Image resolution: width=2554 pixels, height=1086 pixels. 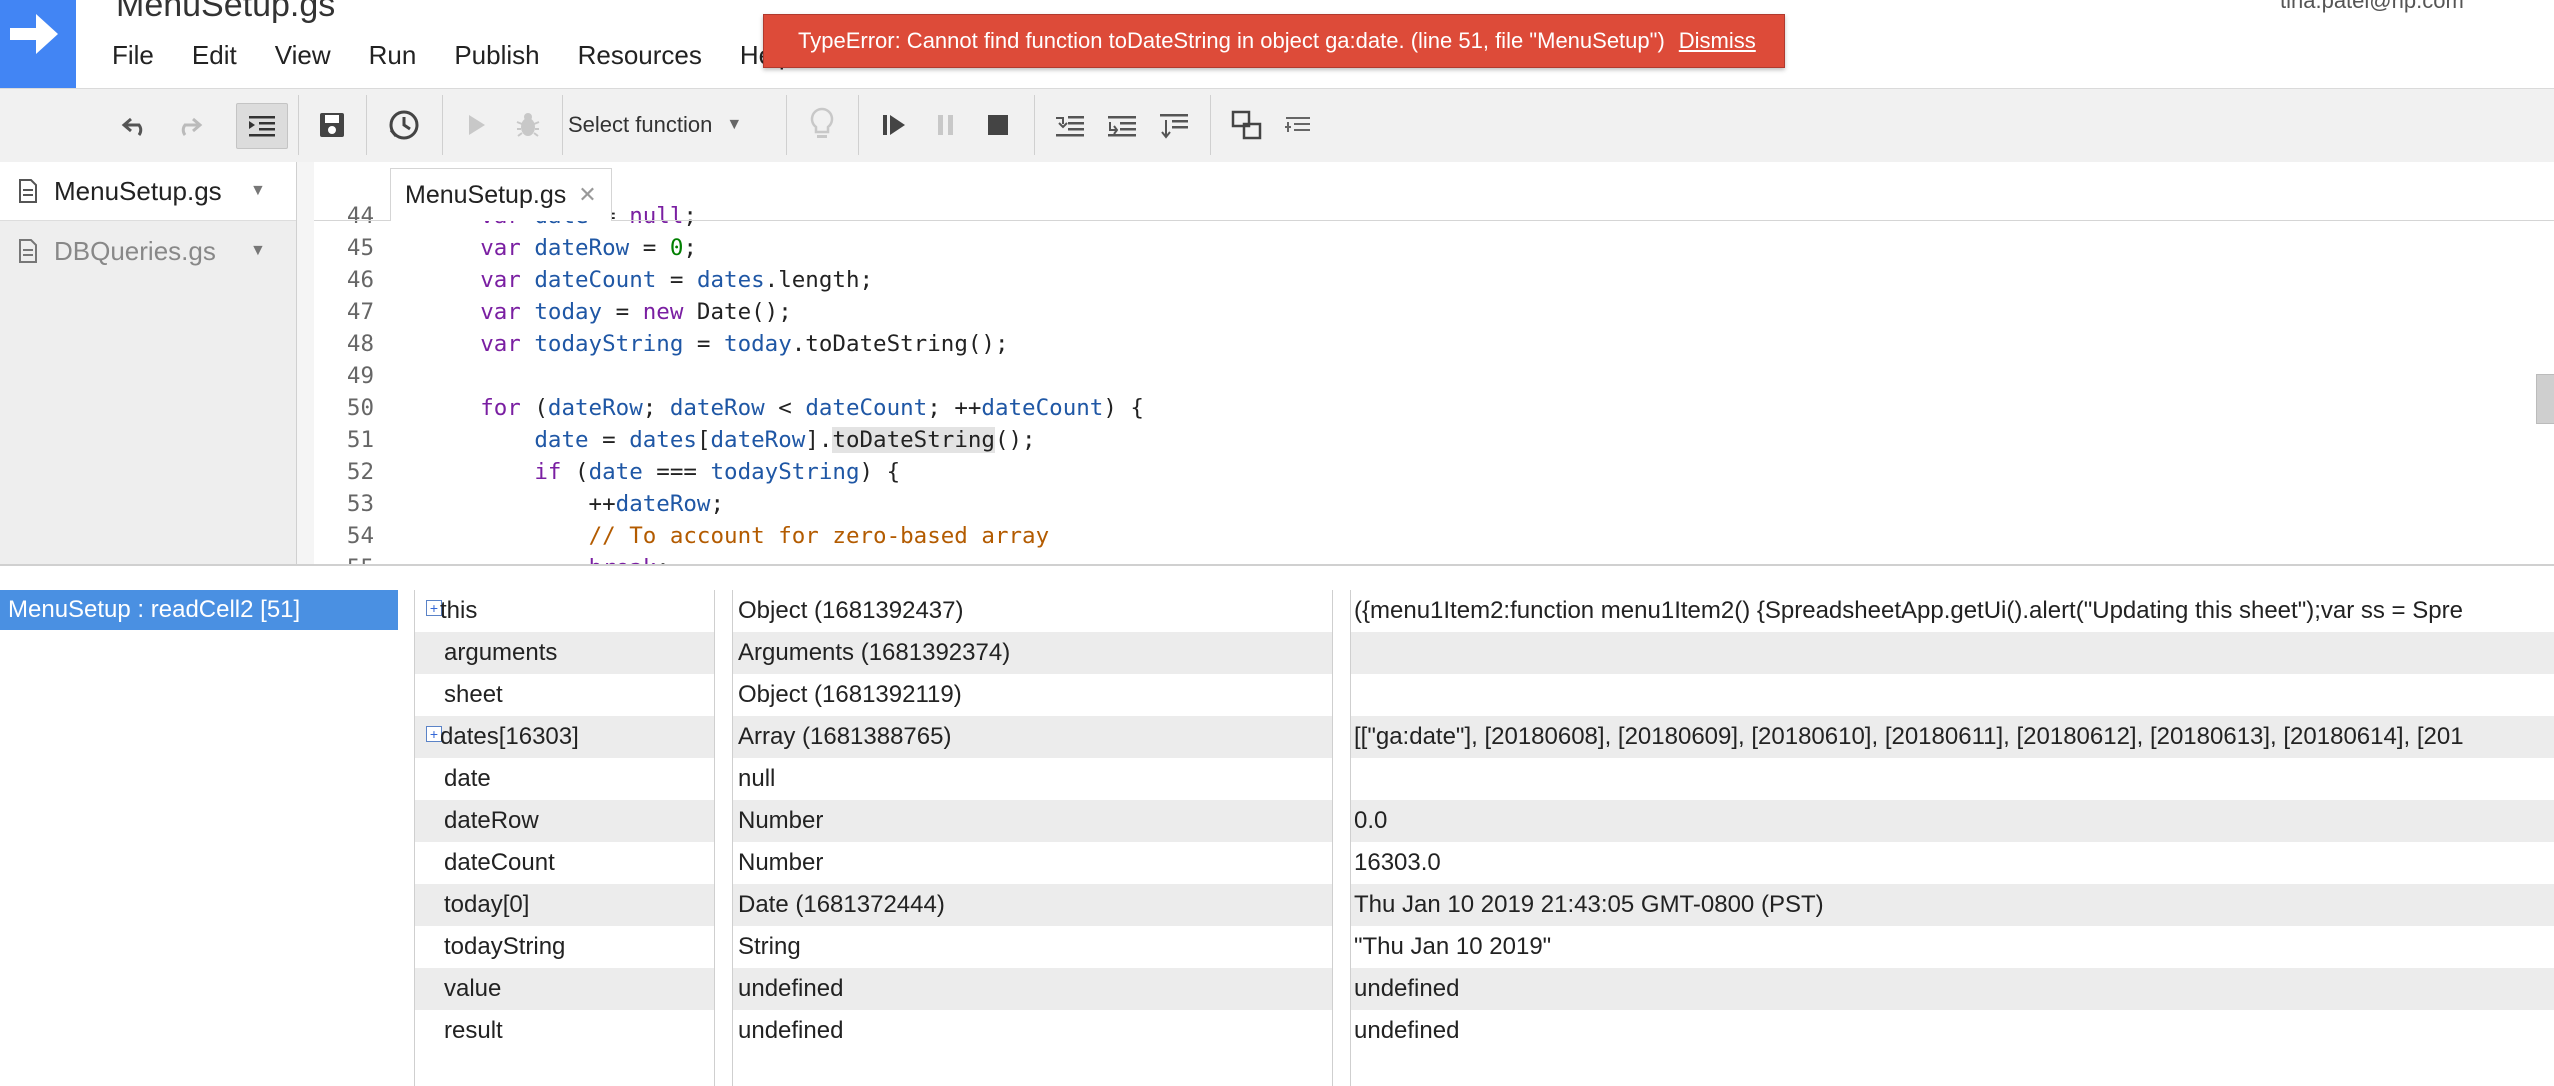 I want to click on add-watch-icon, so click(x=1297, y=124).